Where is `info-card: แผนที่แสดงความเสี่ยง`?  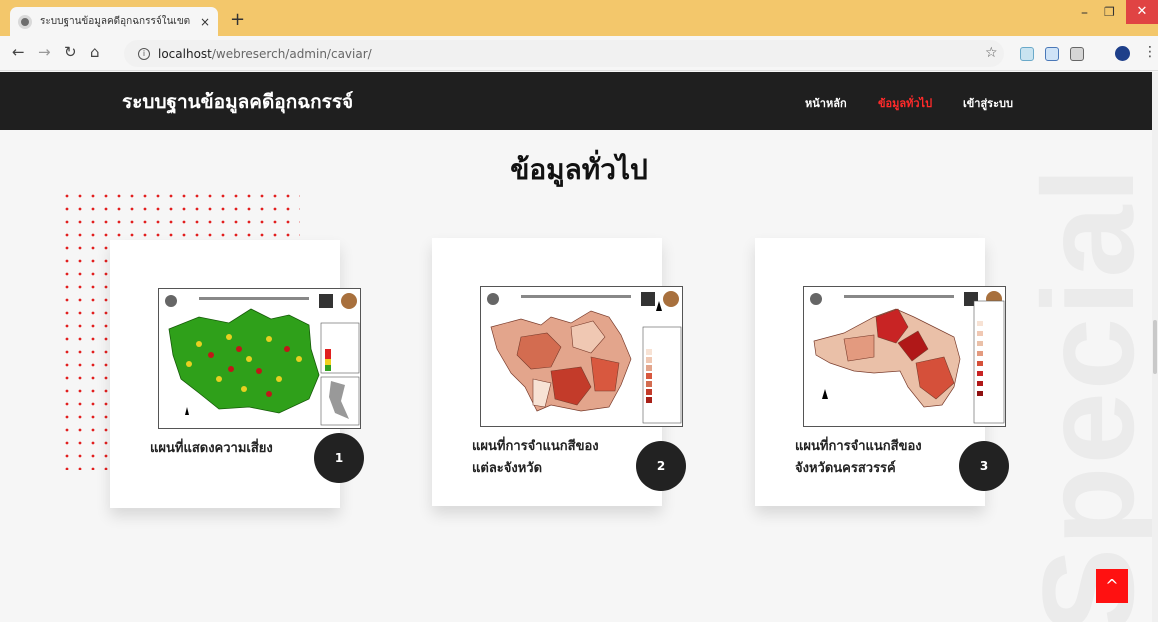
info-card: แผนที่แสดงความเสี่ยง is located at coordinates (235, 374).